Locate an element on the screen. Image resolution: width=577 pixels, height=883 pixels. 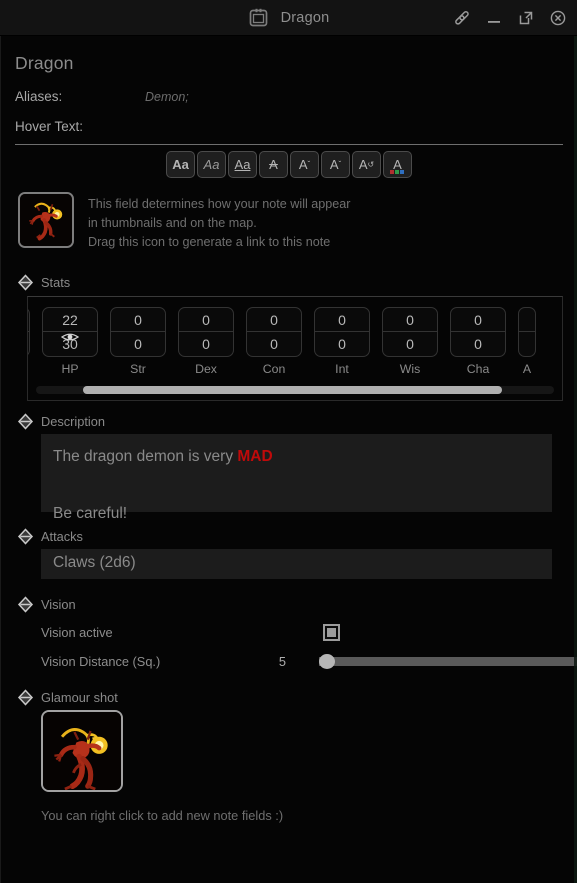
vision-distance-value: 5 is located at coordinates (282, 661).